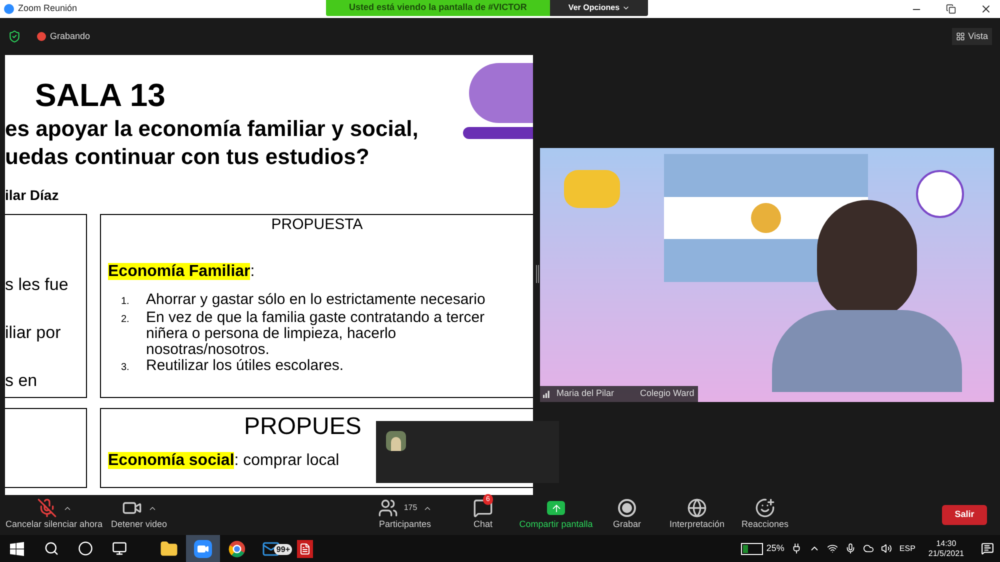 The height and width of the screenshot is (562, 1000). What do you see at coordinates (964, 515) in the screenshot?
I see `leave-button: Salir` at bounding box center [964, 515].